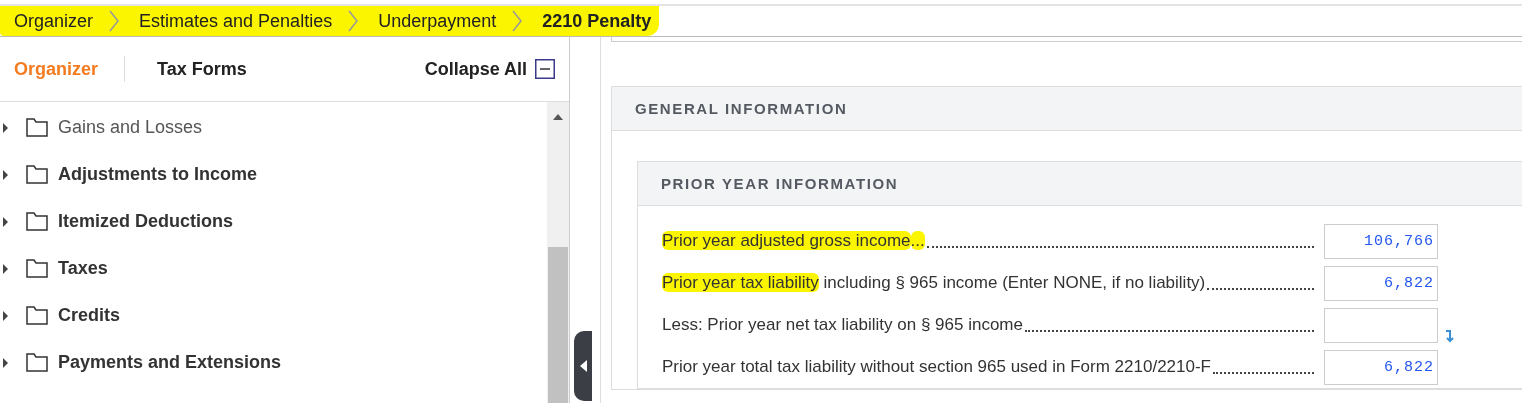 Image resolution: width=1522 pixels, height=403 pixels. Describe the element at coordinates (1067, 109) in the screenshot. I see `section-header: GENERAL INFORMATION` at that location.